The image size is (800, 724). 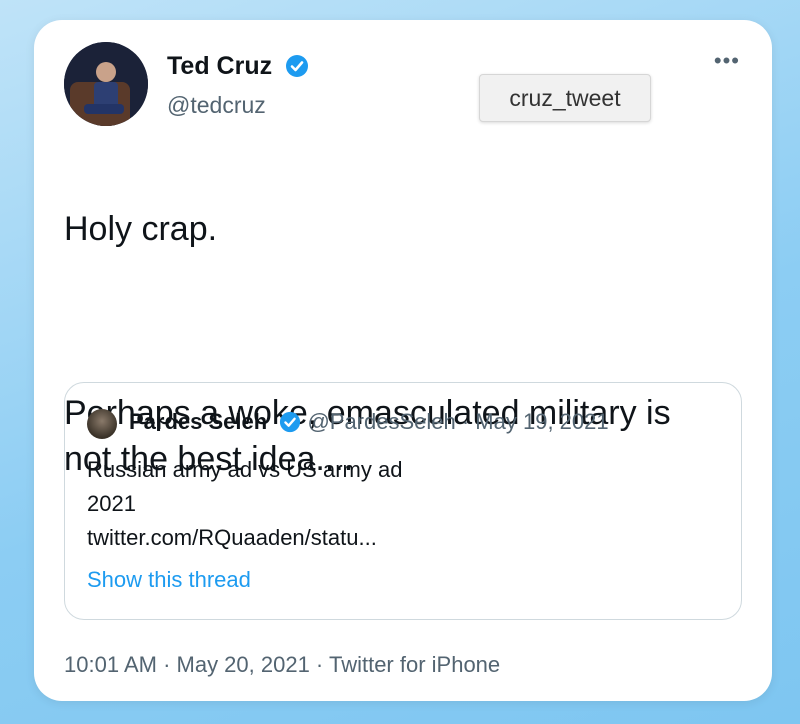 What do you see at coordinates (169, 580) in the screenshot?
I see `show-thread-link: Show this thread` at bounding box center [169, 580].